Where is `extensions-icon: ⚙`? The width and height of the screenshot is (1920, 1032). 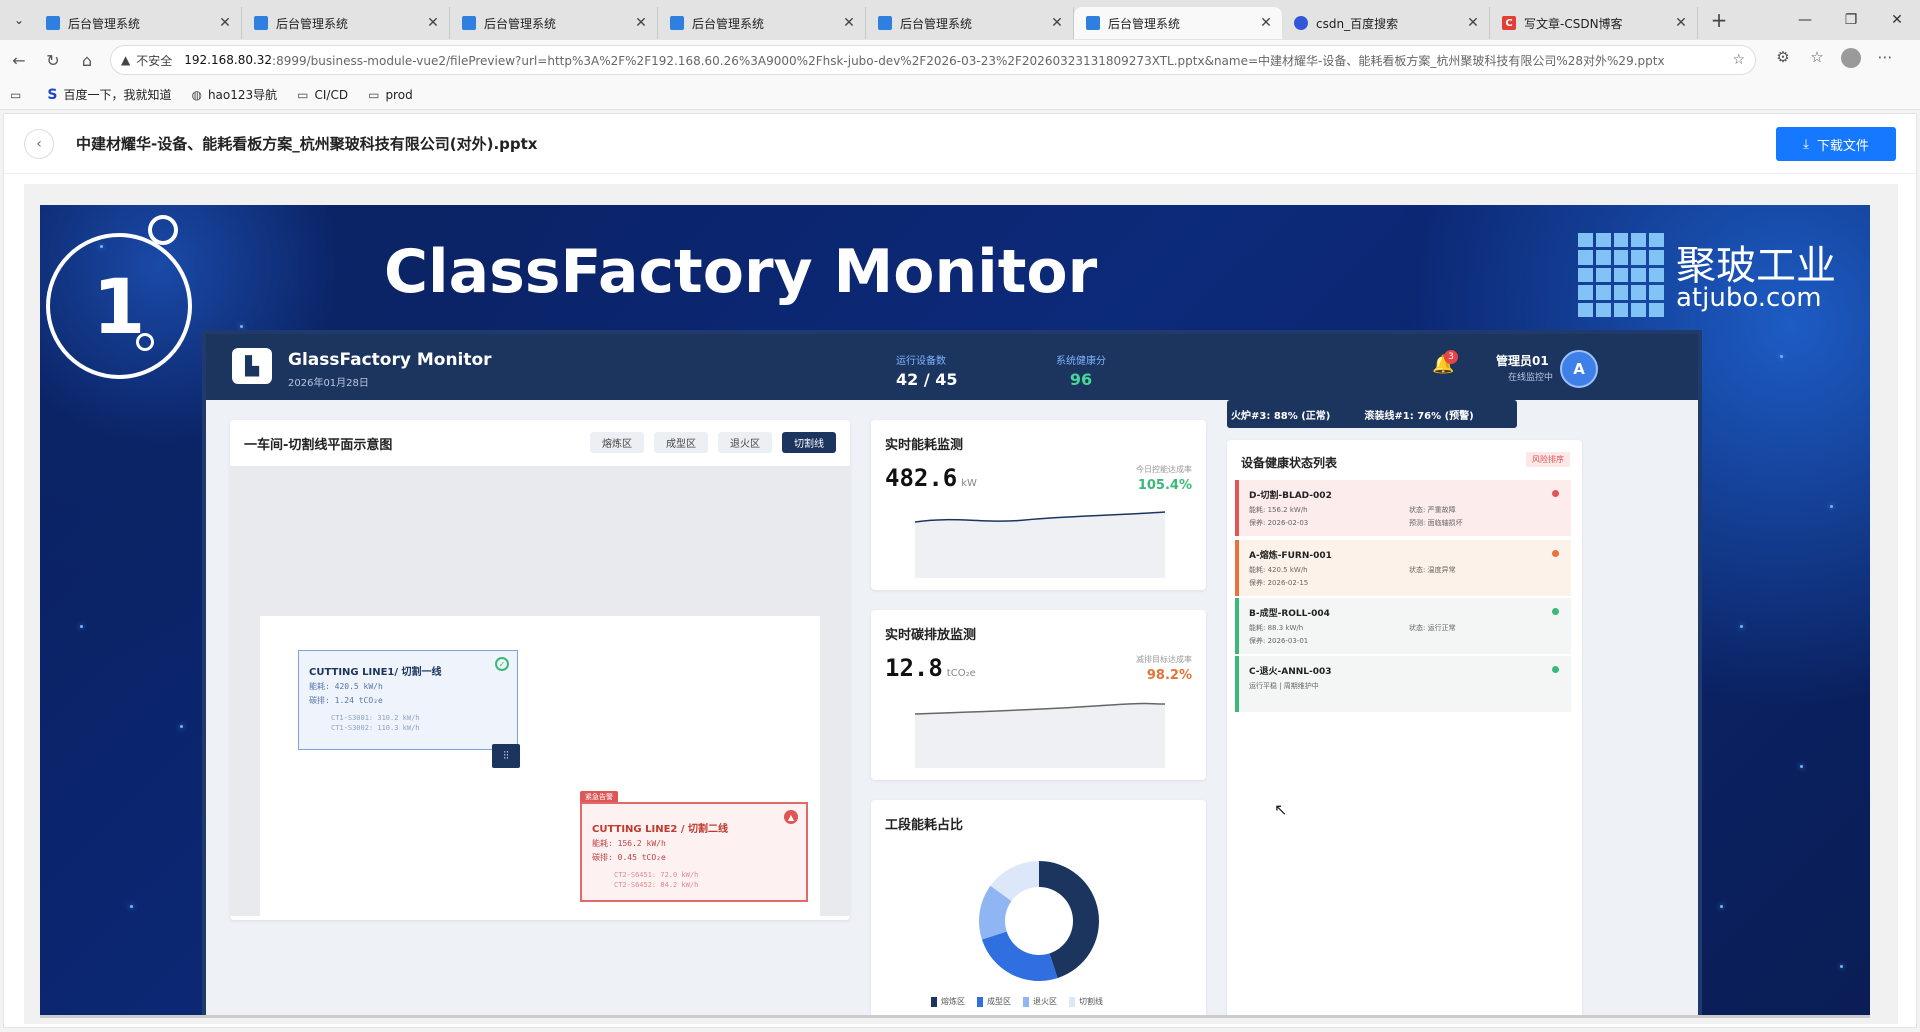
extensions-icon: ⚙ is located at coordinates (1783, 60).